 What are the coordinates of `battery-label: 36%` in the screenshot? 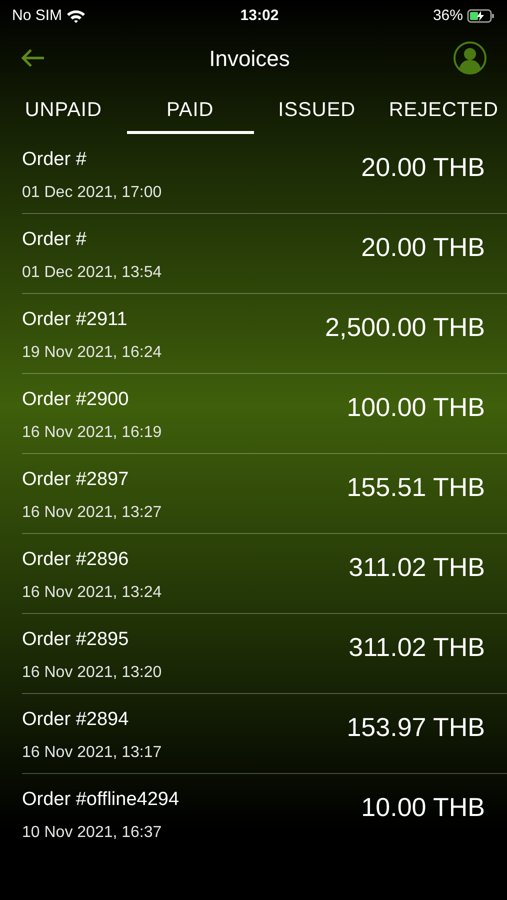 It's located at (447, 16).